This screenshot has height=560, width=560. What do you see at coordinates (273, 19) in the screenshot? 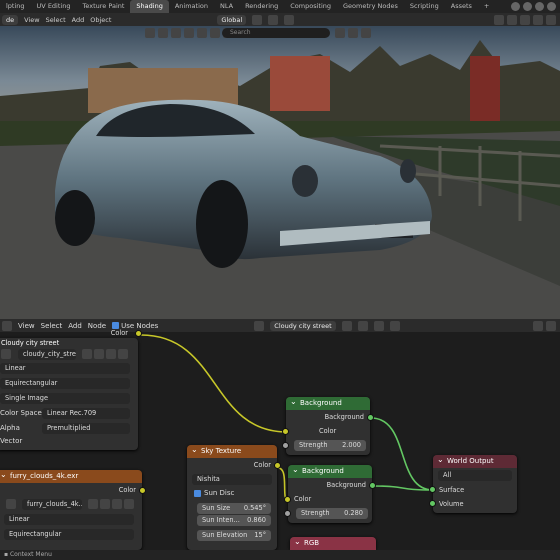
I see `snap-icon` at bounding box center [273, 19].